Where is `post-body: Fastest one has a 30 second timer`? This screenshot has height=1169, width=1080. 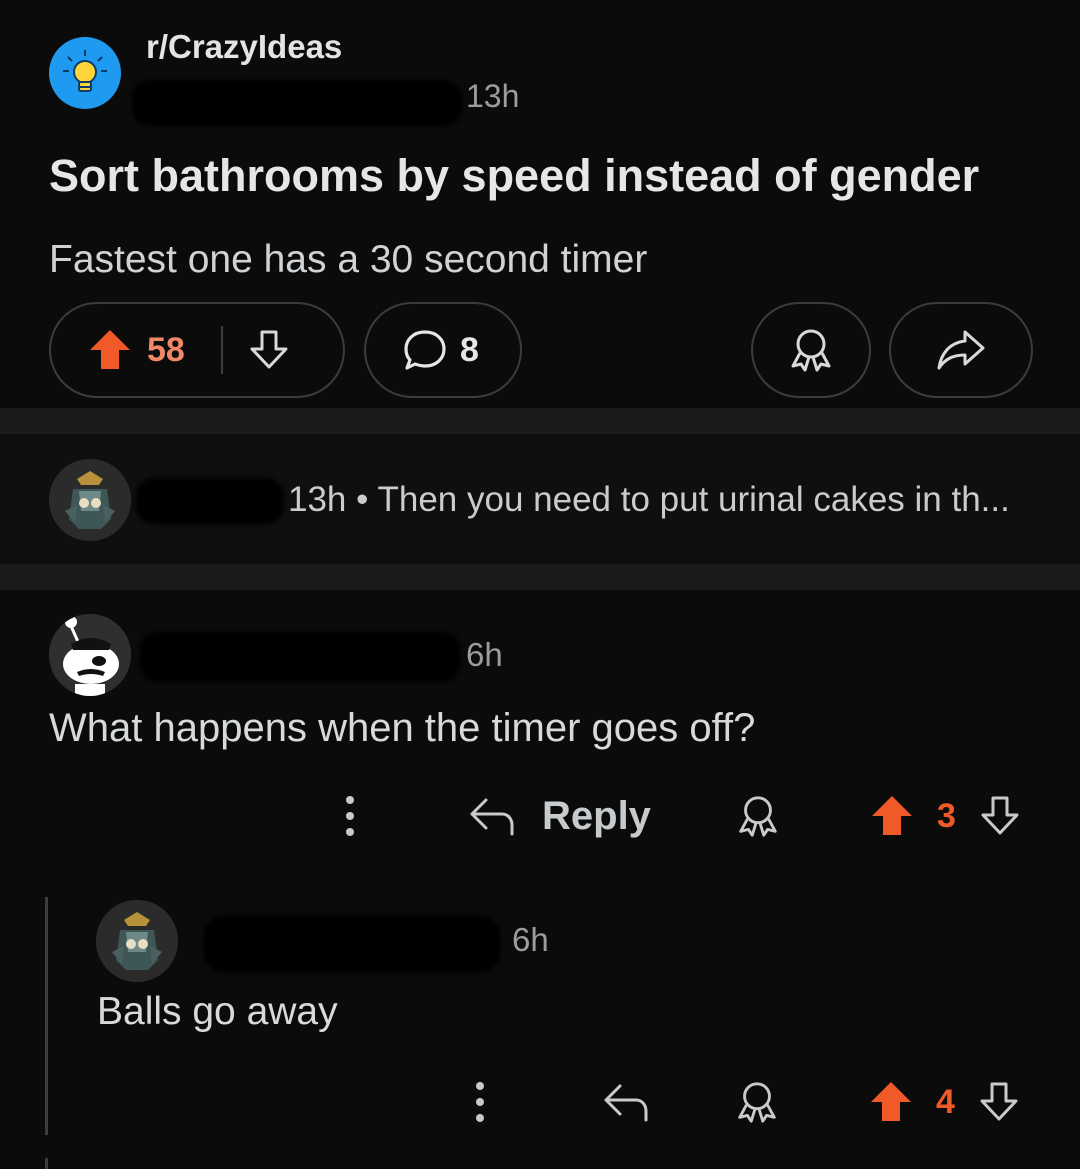
post-body: Fastest one has a 30 second timer is located at coordinates (348, 259).